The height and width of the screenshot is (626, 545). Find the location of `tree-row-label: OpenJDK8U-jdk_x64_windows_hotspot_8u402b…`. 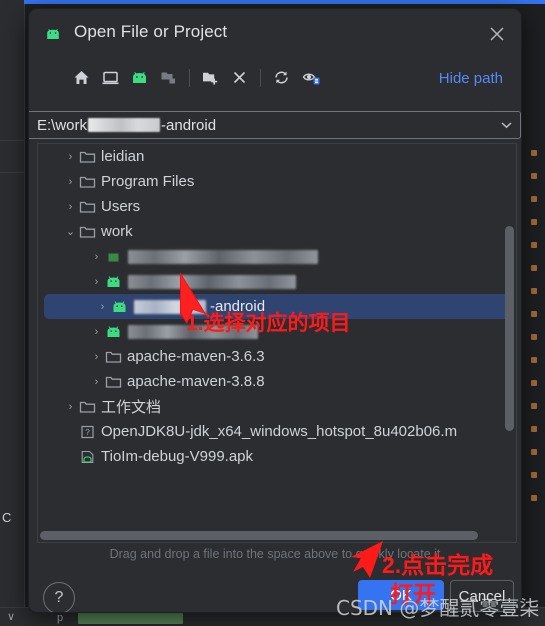

tree-row-label: OpenJDK8U-jdk_x64_windows_hotspot_8u402b… is located at coordinates (279, 431).